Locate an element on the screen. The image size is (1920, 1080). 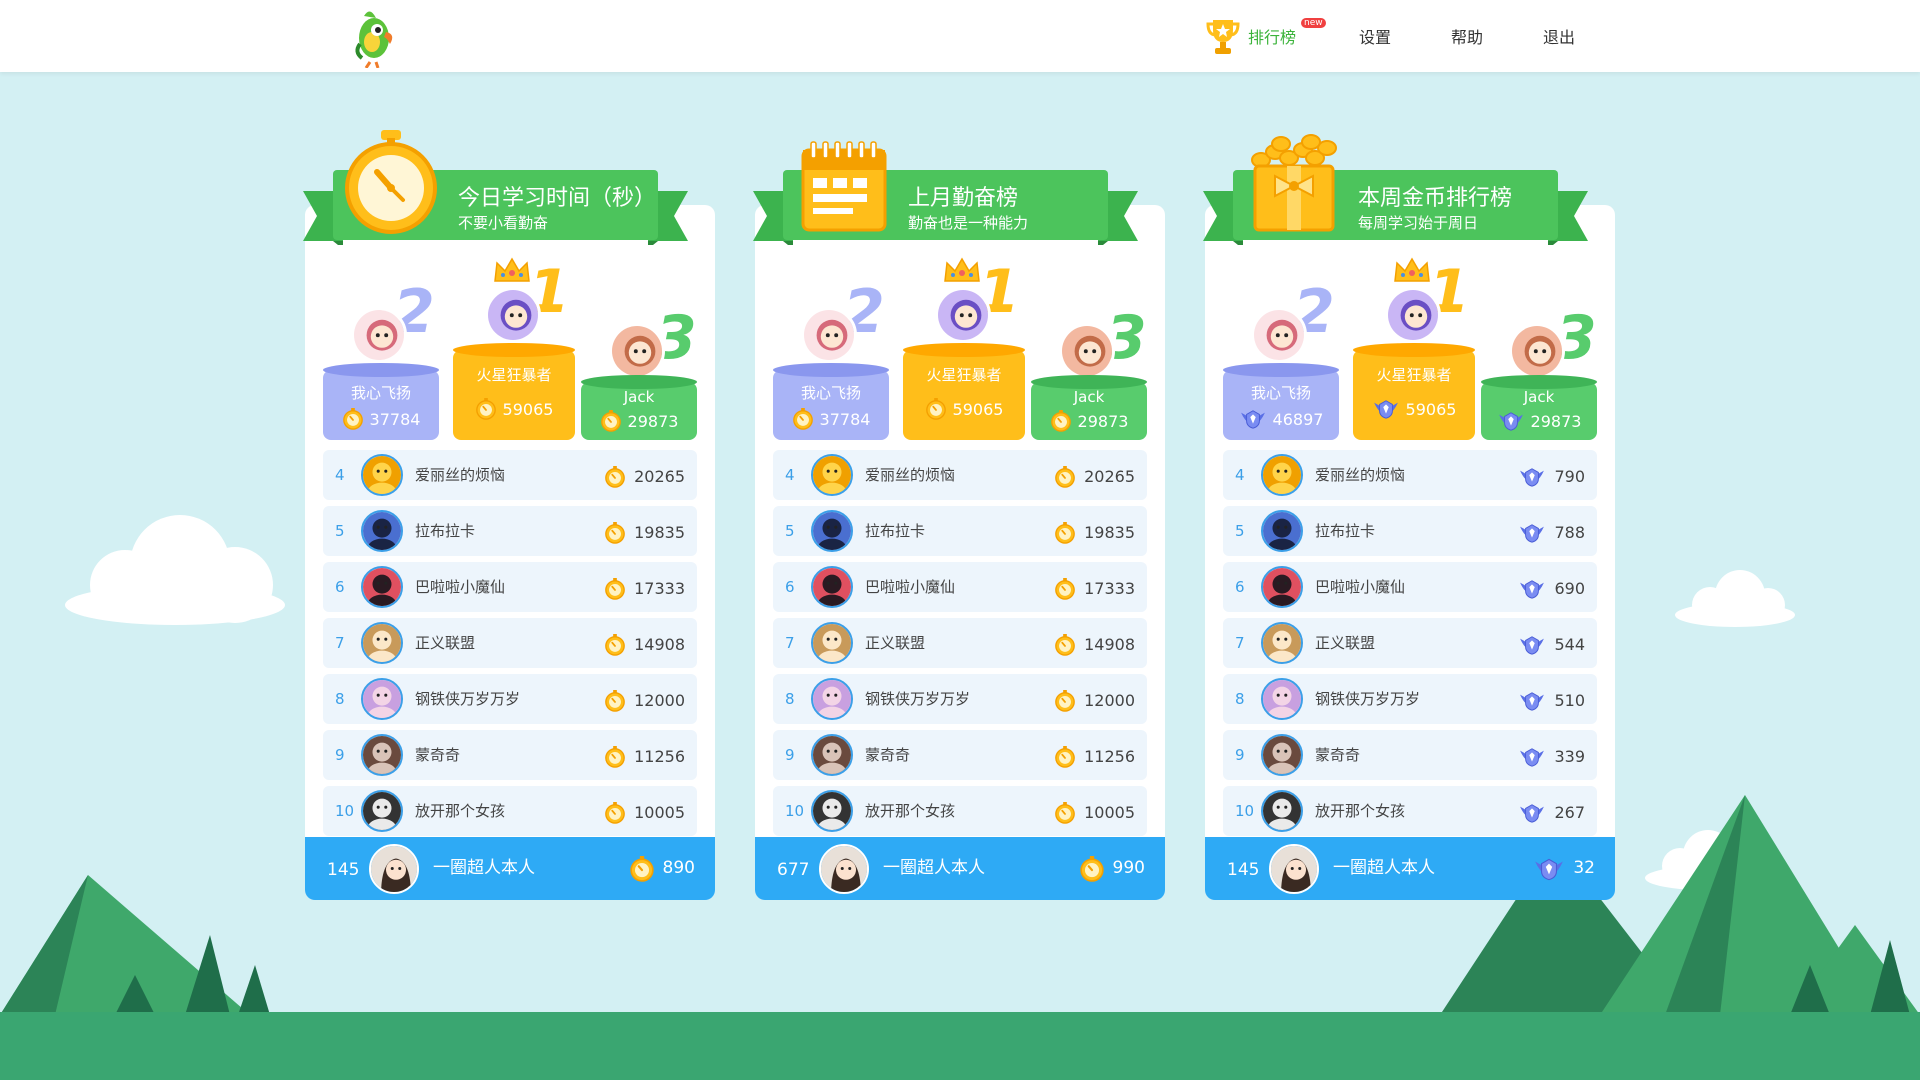
podium-score: 59065 is located at coordinates (514, 409).